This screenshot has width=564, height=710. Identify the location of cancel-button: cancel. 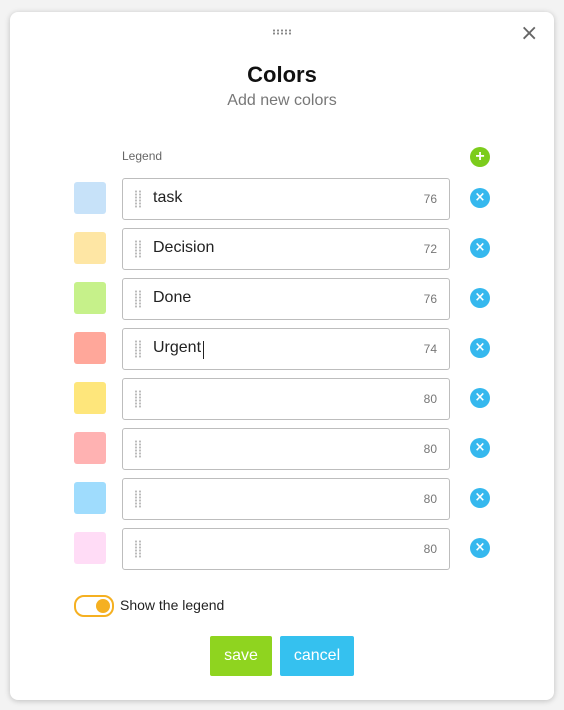
(317, 656).